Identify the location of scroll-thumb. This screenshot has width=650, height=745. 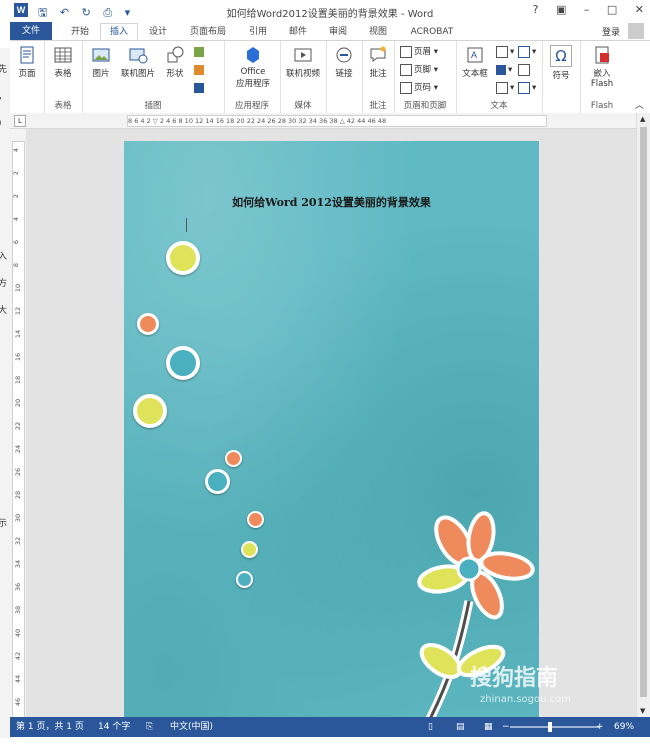
(643, 412).